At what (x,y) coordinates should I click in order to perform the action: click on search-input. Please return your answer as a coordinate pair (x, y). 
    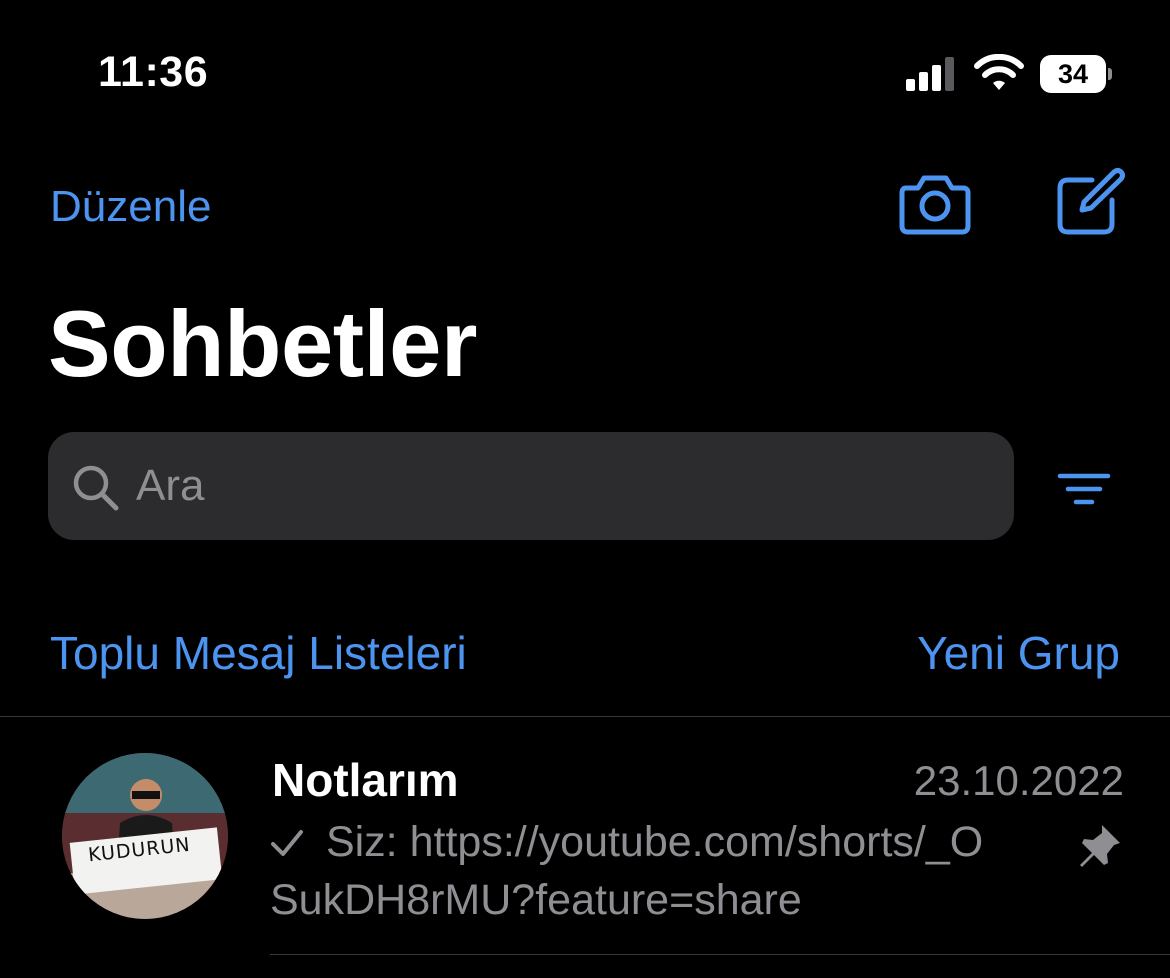
    Looking at the image, I should click on (486, 486).